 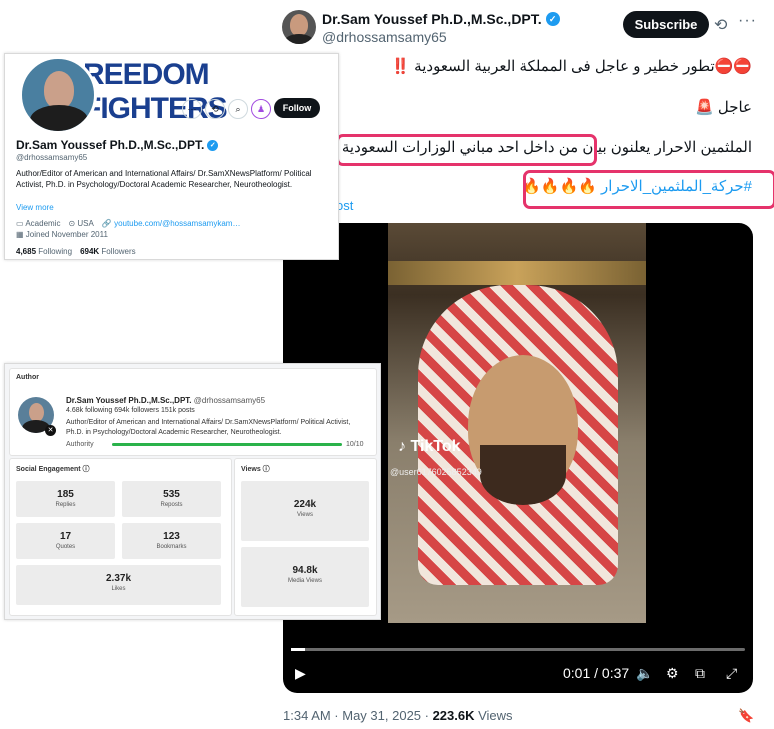 What do you see at coordinates (38, 223) in the screenshot?
I see `category-item: ▭ Academic` at bounding box center [38, 223].